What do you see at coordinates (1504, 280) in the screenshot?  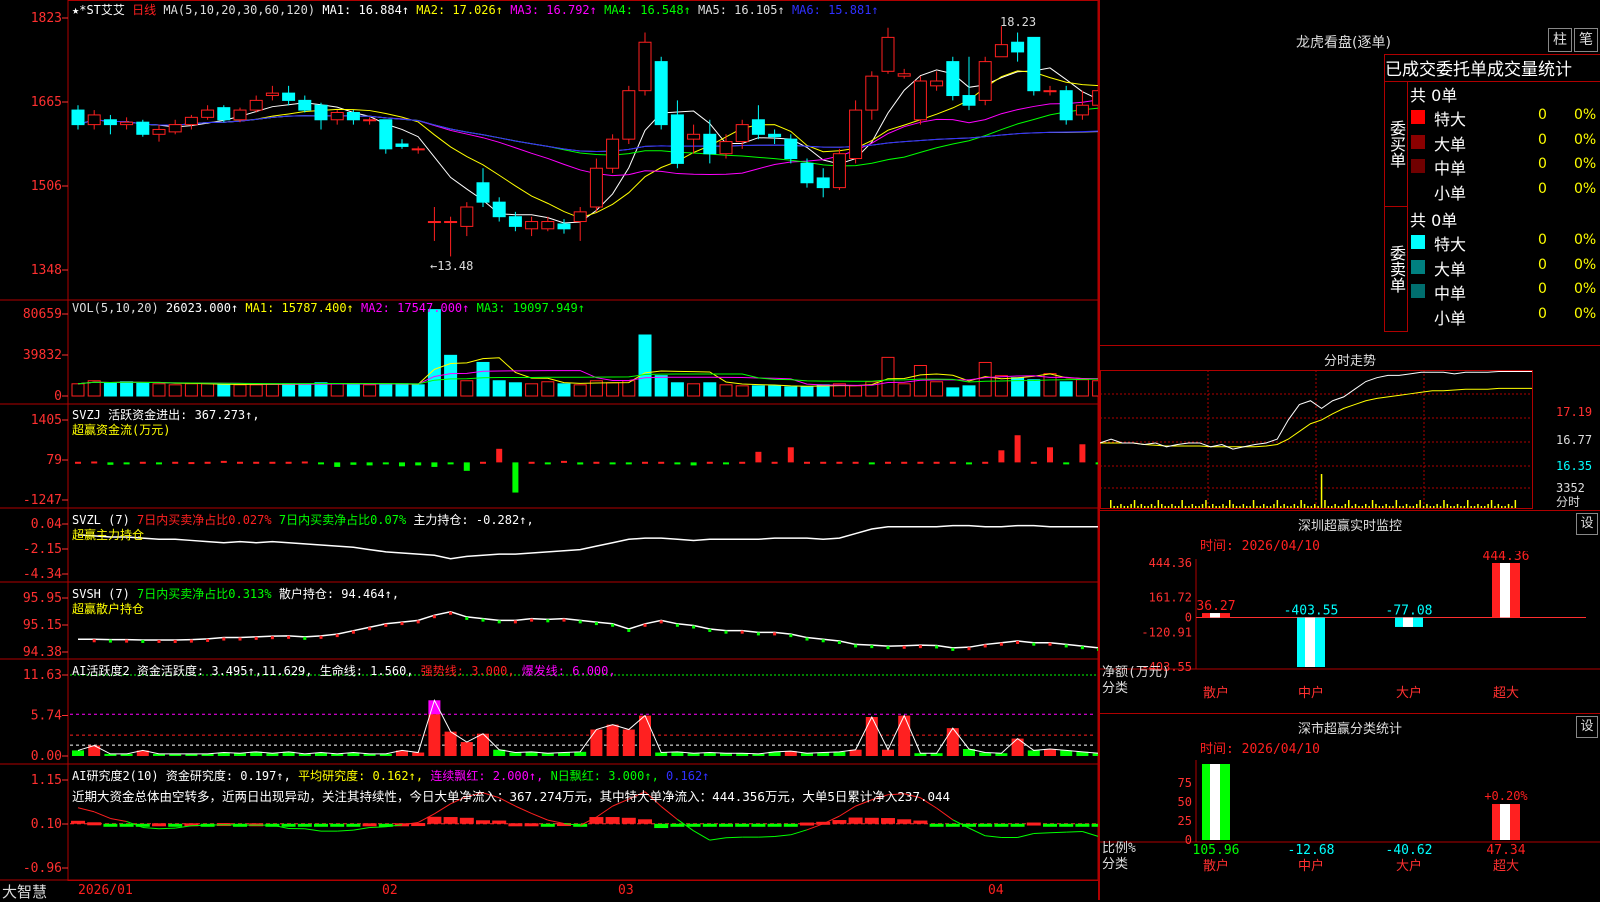 I see `sell-rows: 特大00%大单00%中单00%小单00%` at bounding box center [1504, 280].